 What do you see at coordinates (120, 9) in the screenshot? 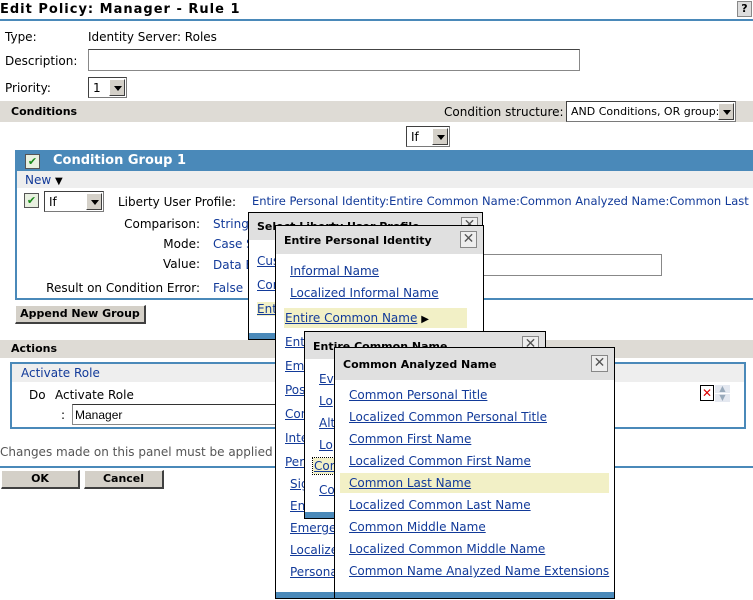
I see `page-title: Edit Policy: Manager - Rule 1` at bounding box center [120, 9].